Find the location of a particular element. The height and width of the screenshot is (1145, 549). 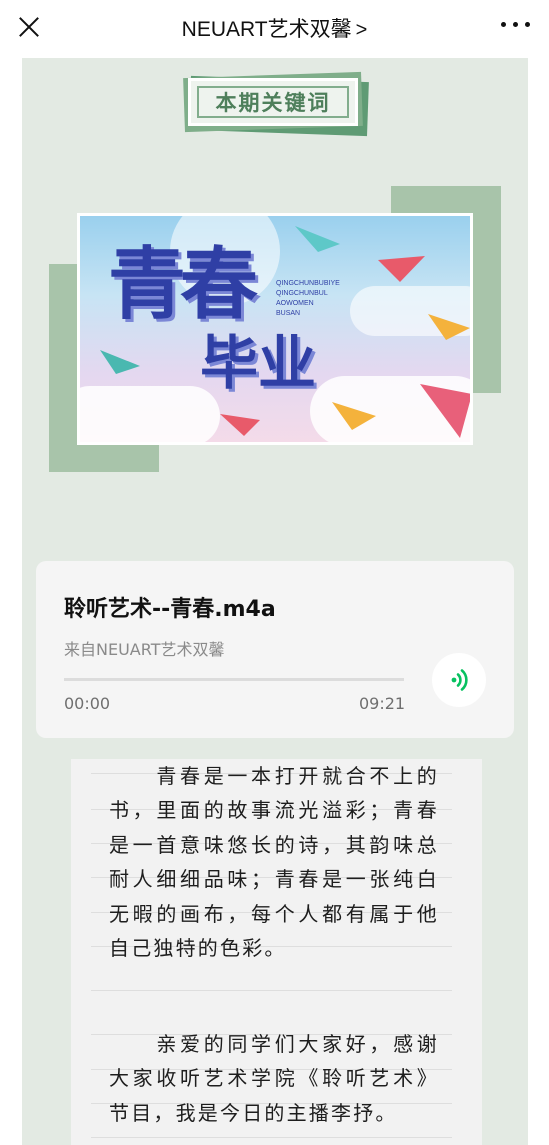

more-icon is located at coordinates (516, 26).